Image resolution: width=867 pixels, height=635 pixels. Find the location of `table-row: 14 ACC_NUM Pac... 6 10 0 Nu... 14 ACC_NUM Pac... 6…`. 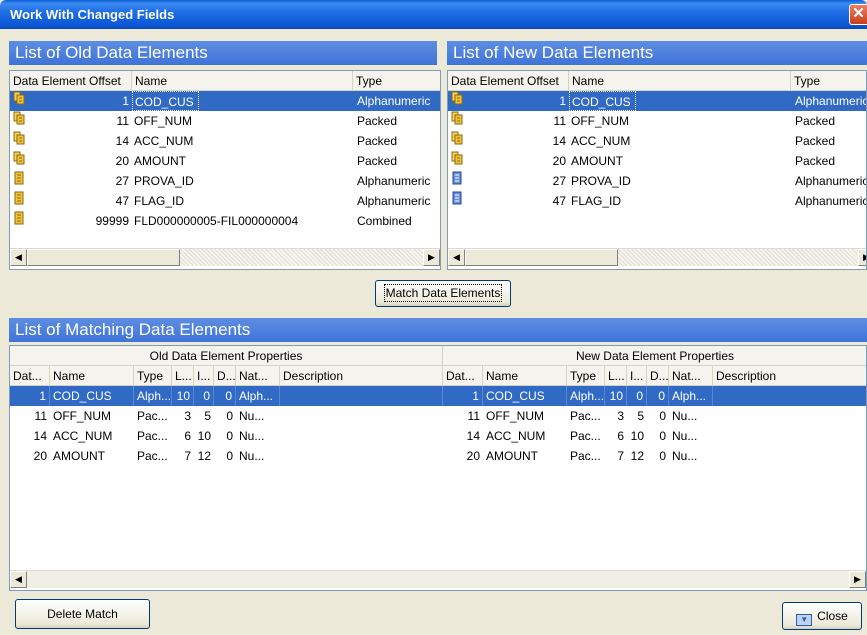

table-row: 14 ACC_NUM Pac... 6 10 0 Nu... 14 ACC_NUM Pac... 6… is located at coordinates (438, 436).